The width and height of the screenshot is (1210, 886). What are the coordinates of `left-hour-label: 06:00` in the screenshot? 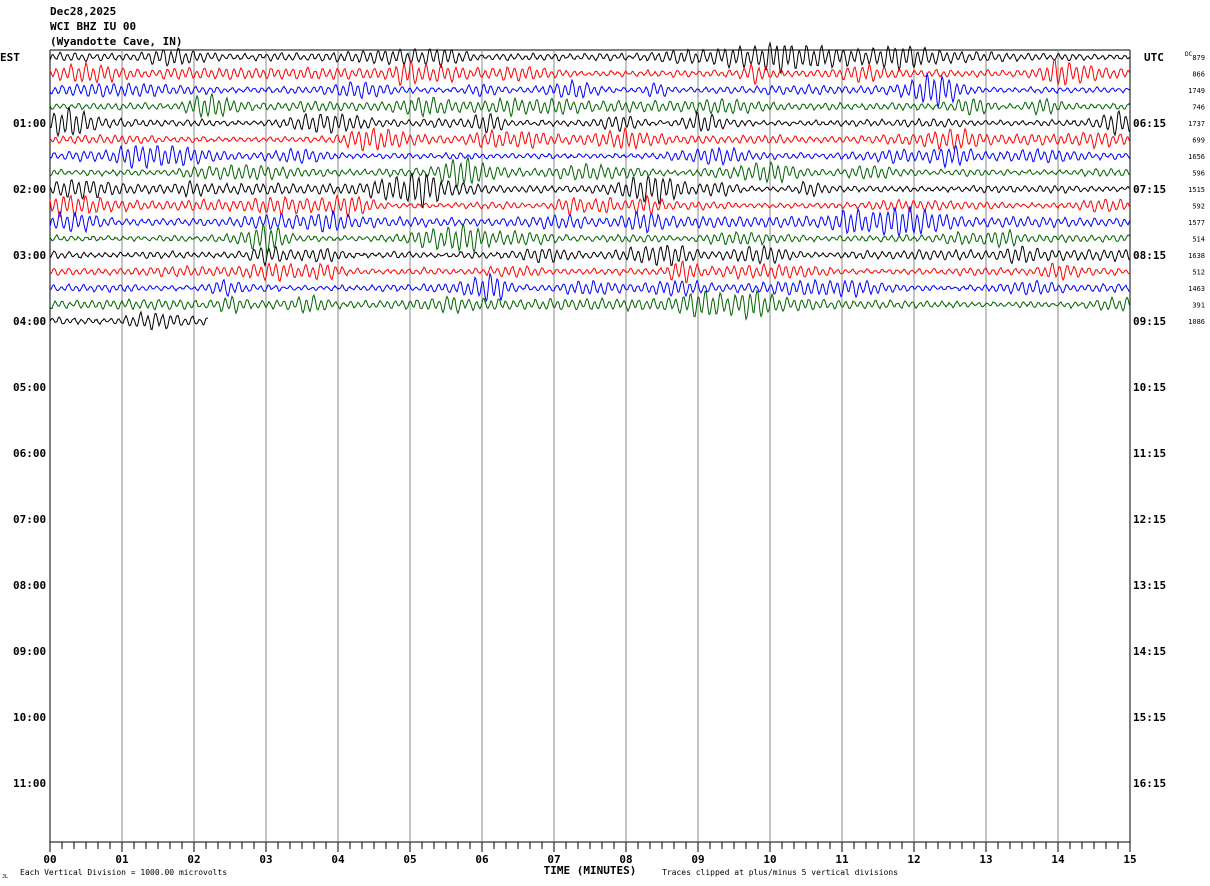 It's located at (29, 453).